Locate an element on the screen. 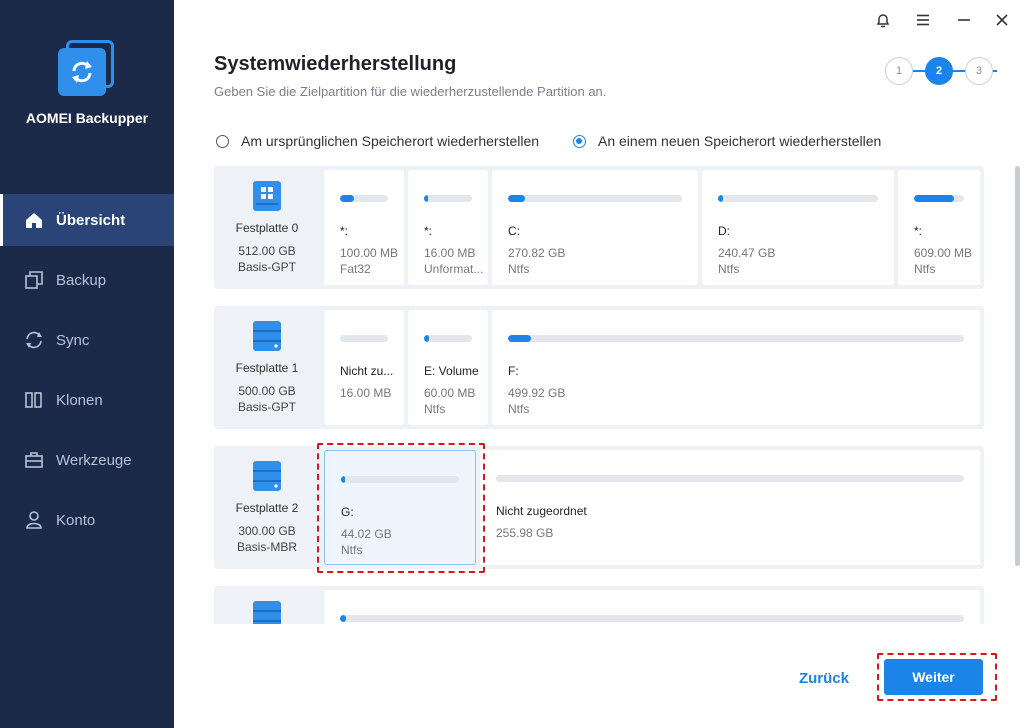 The height and width of the screenshot is (728, 1024). partition-card: F: 499.92 GB Ntfs is located at coordinates (736, 367).